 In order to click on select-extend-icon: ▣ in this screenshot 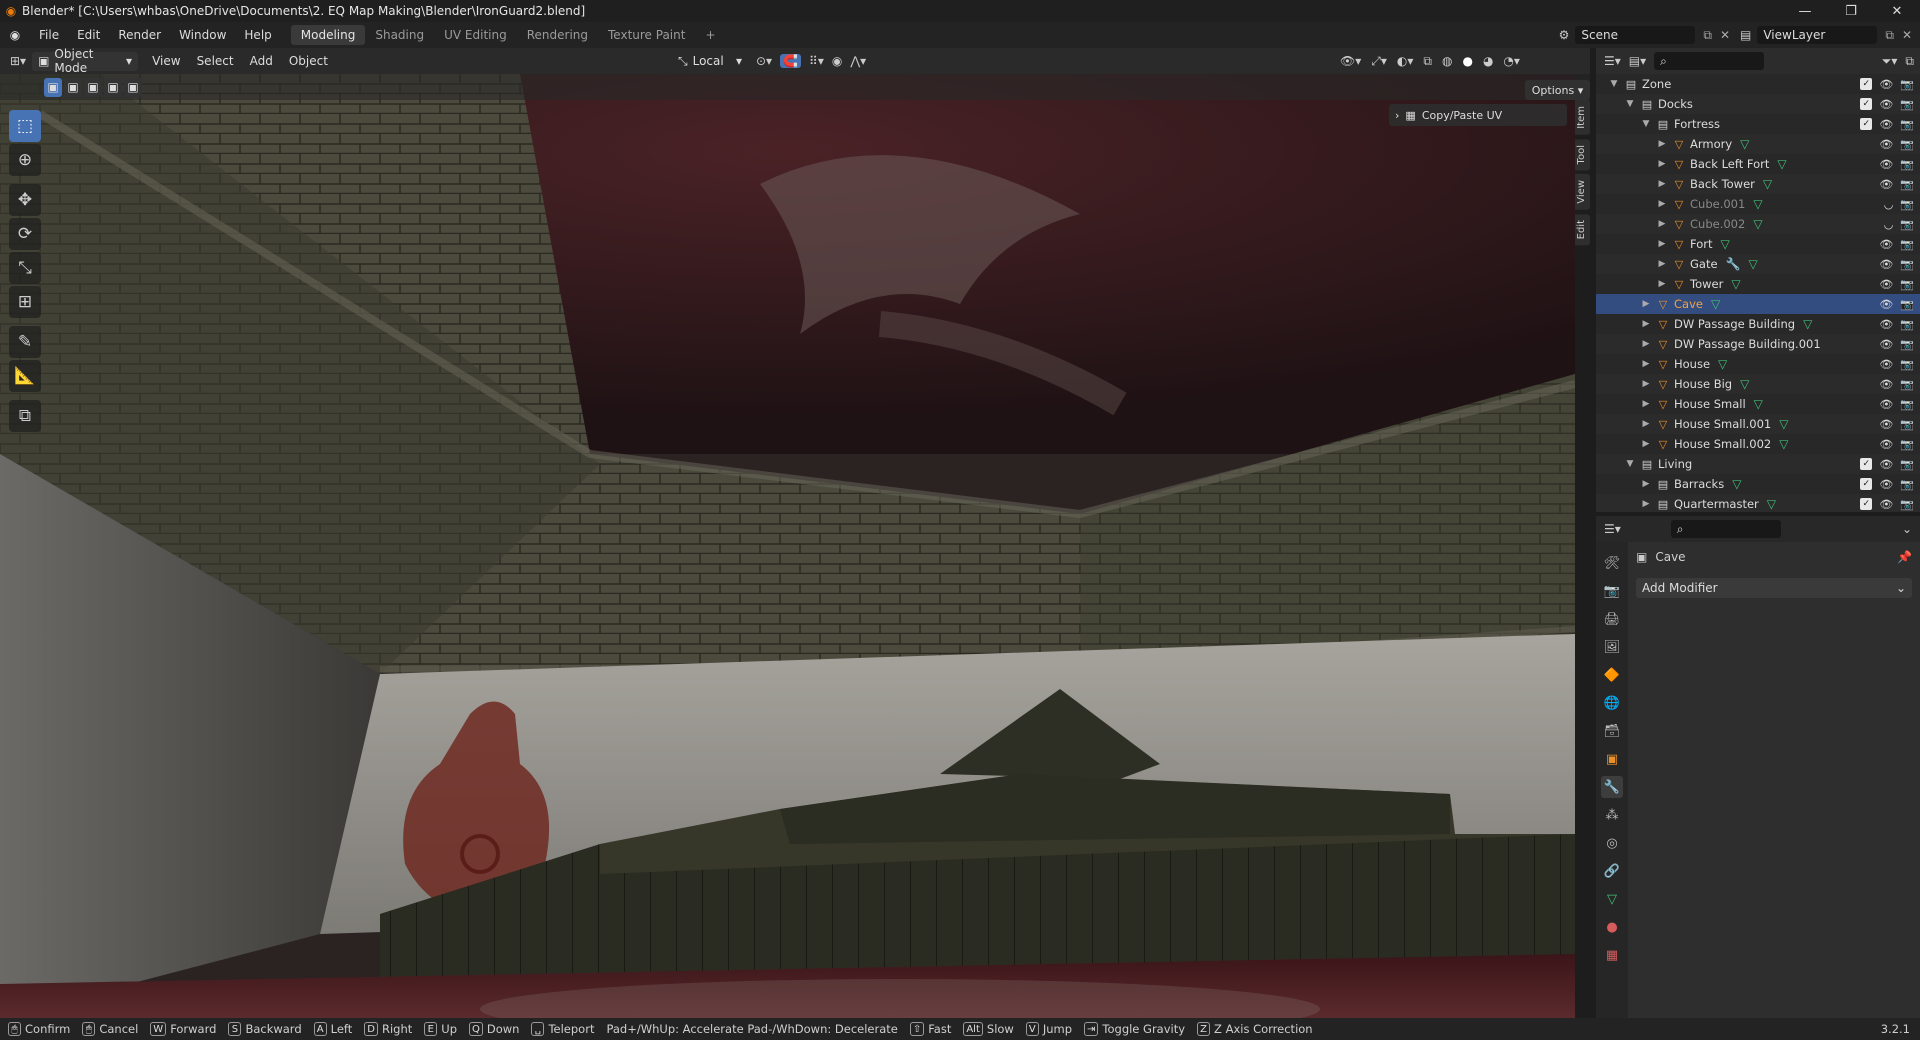, I will do `click(73, 87)`.